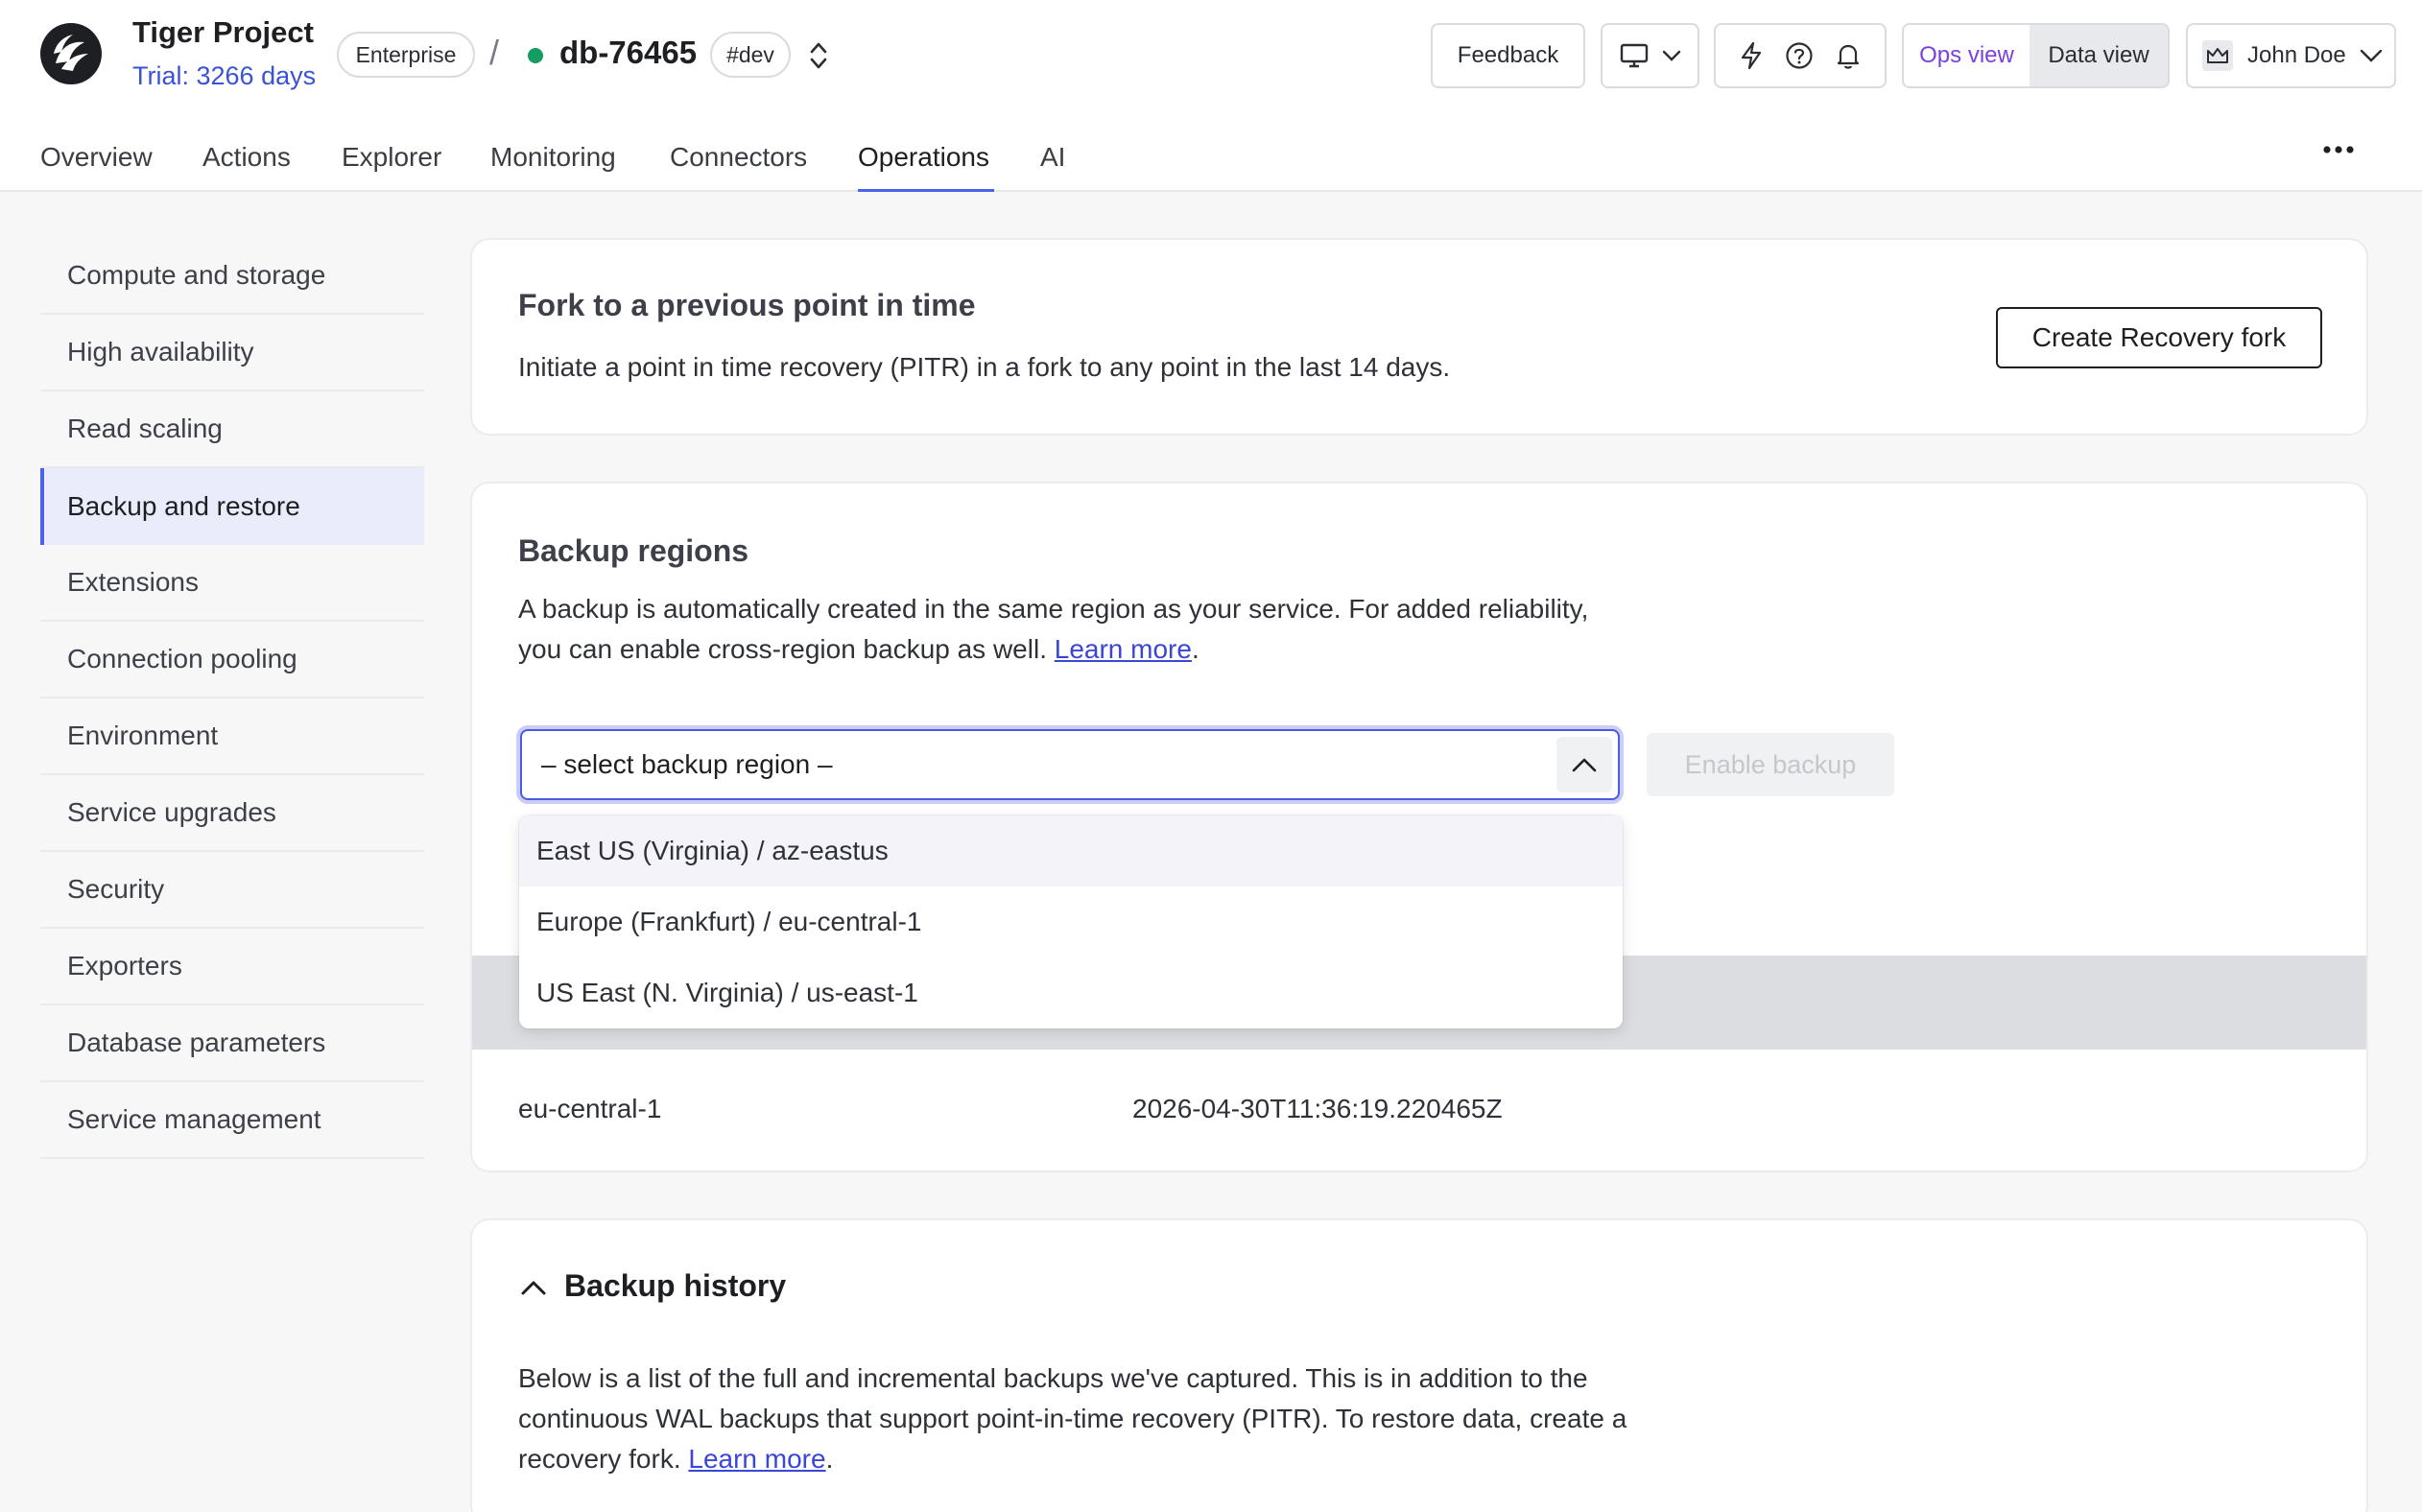 This screenshot has width=2422, height=1512. Describe the element at coordinates (756, 1459) in the screenshot. I see `history-learn-more-link: Learn more` at that location.